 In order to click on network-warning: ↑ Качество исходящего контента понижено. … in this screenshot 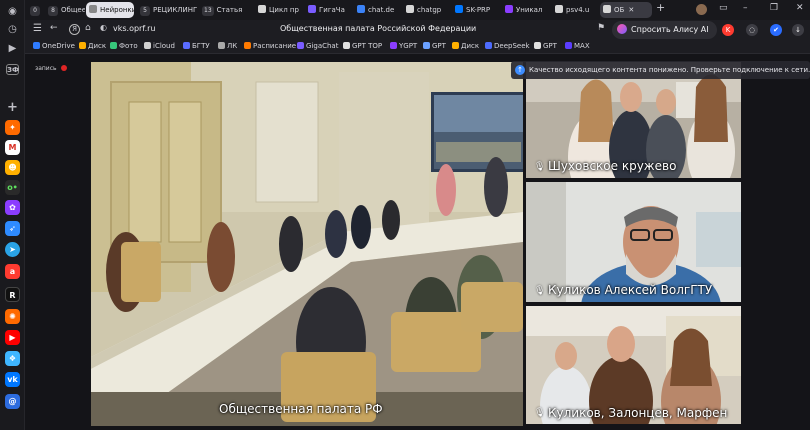, I will do `click(660, 70)`.